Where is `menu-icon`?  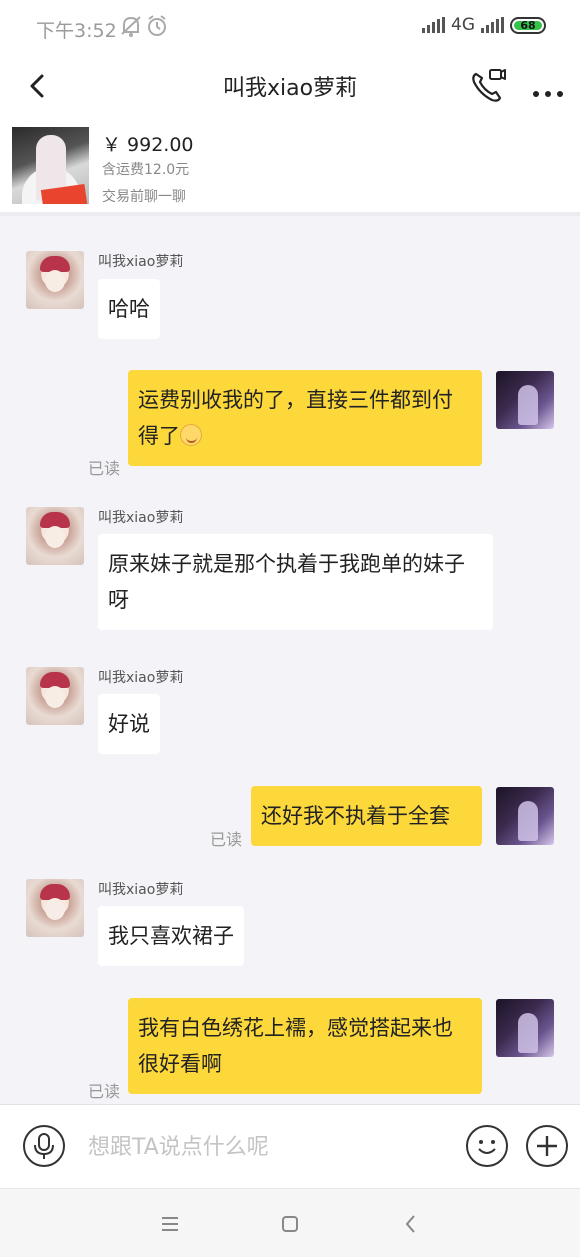 menu-icon is located at coordinates (170, 1224).